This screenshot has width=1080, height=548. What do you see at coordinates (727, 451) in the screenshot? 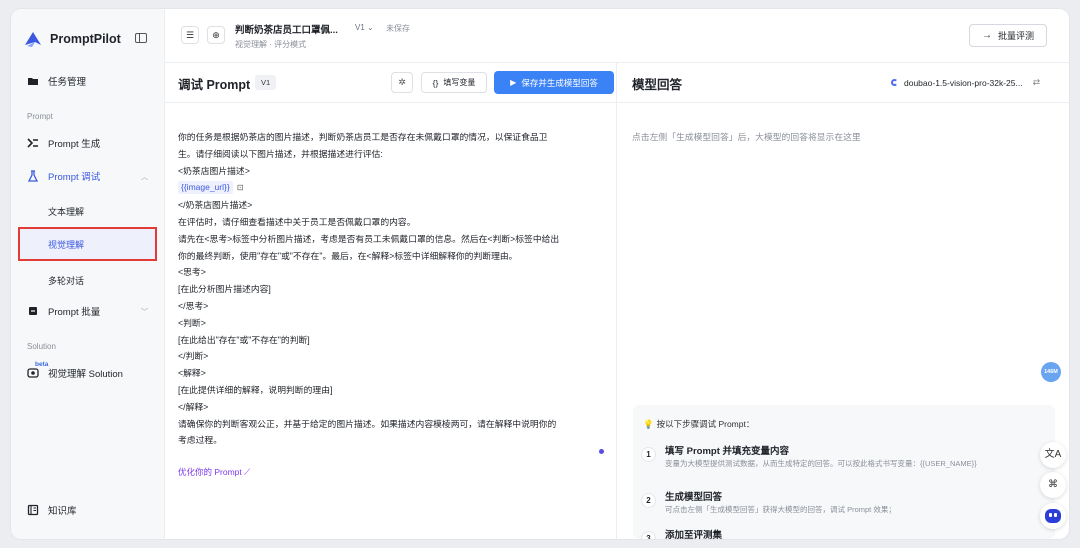
I see `step-title: 填写 Prompt 并填充变量内容` at bounding box center [727, 451].